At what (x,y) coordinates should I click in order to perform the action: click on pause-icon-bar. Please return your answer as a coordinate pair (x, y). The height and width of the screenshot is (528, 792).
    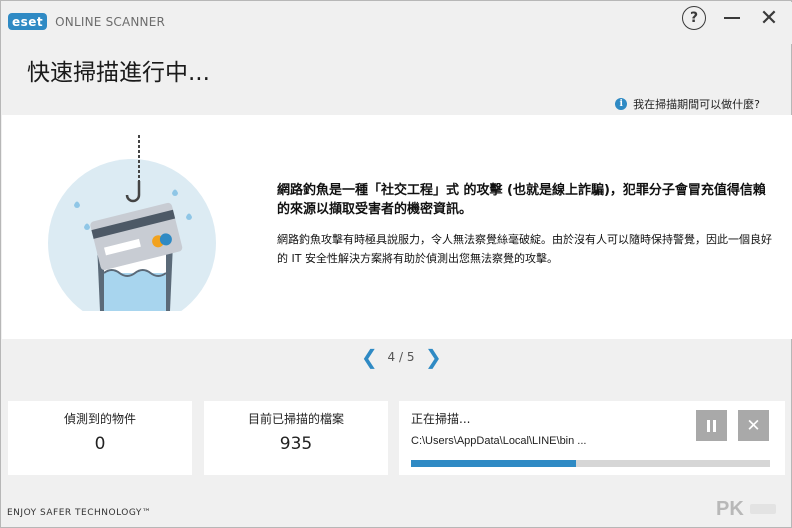
    Looking at the image, I should click on (714, 425).